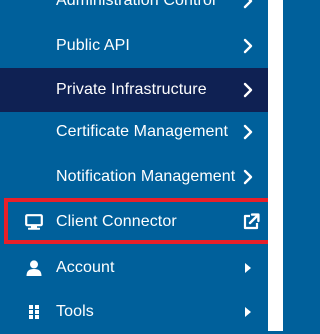  I want to click on sidebar-item-label: Administration Control, so click(136, 4).